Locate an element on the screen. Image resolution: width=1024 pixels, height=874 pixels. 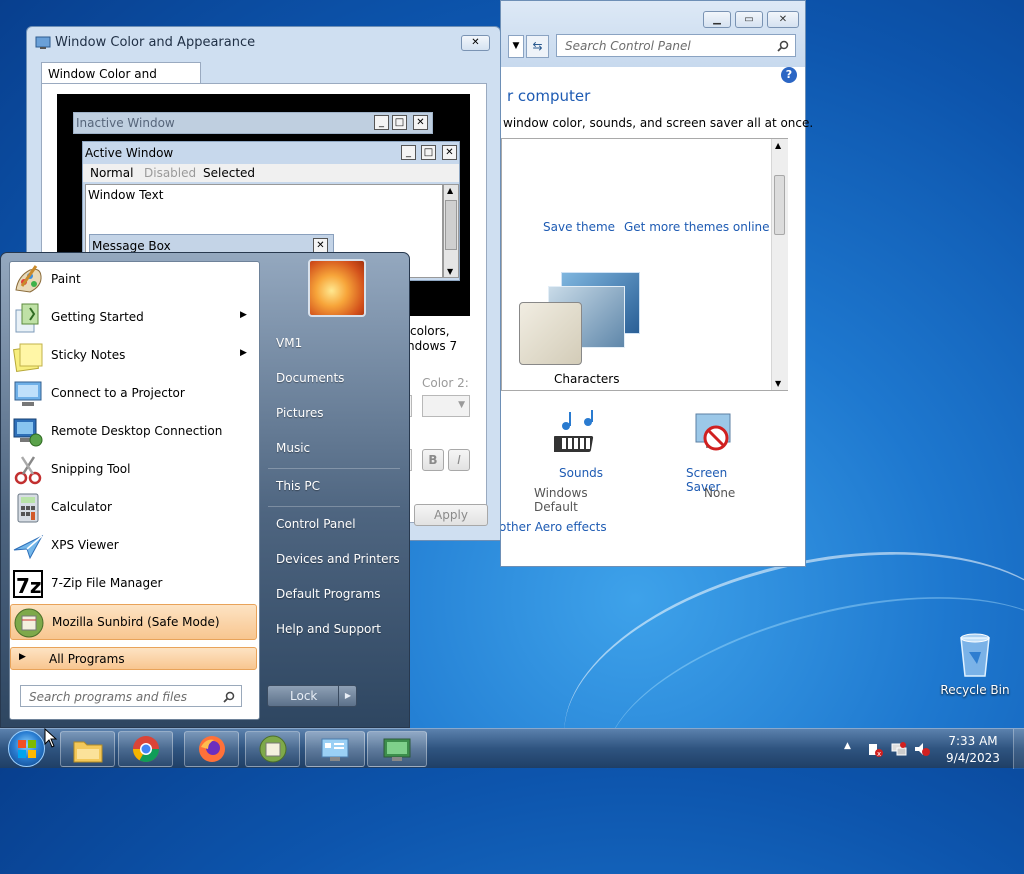
start-place-this-pc: This PC is located at coordinates (298, 486).